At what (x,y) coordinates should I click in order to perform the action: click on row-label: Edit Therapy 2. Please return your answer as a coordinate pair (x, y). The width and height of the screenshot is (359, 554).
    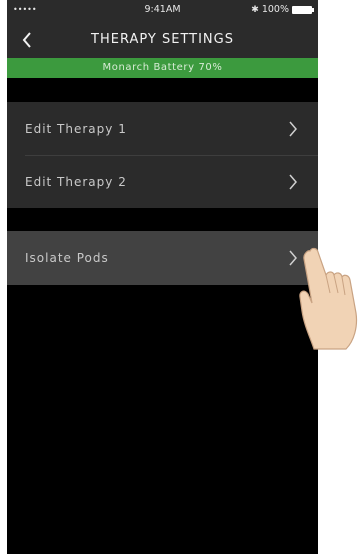
    Looking at the image, I should click on (76, 181).